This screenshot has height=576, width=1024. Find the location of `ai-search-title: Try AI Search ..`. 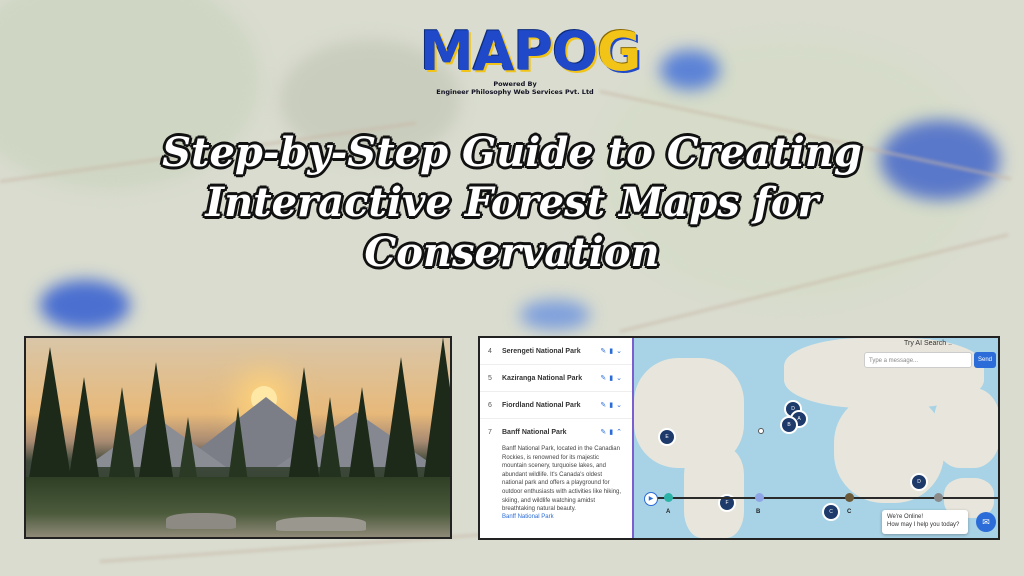

ai-search-title: Try AI Search .. is located at coordinates (928, 343).